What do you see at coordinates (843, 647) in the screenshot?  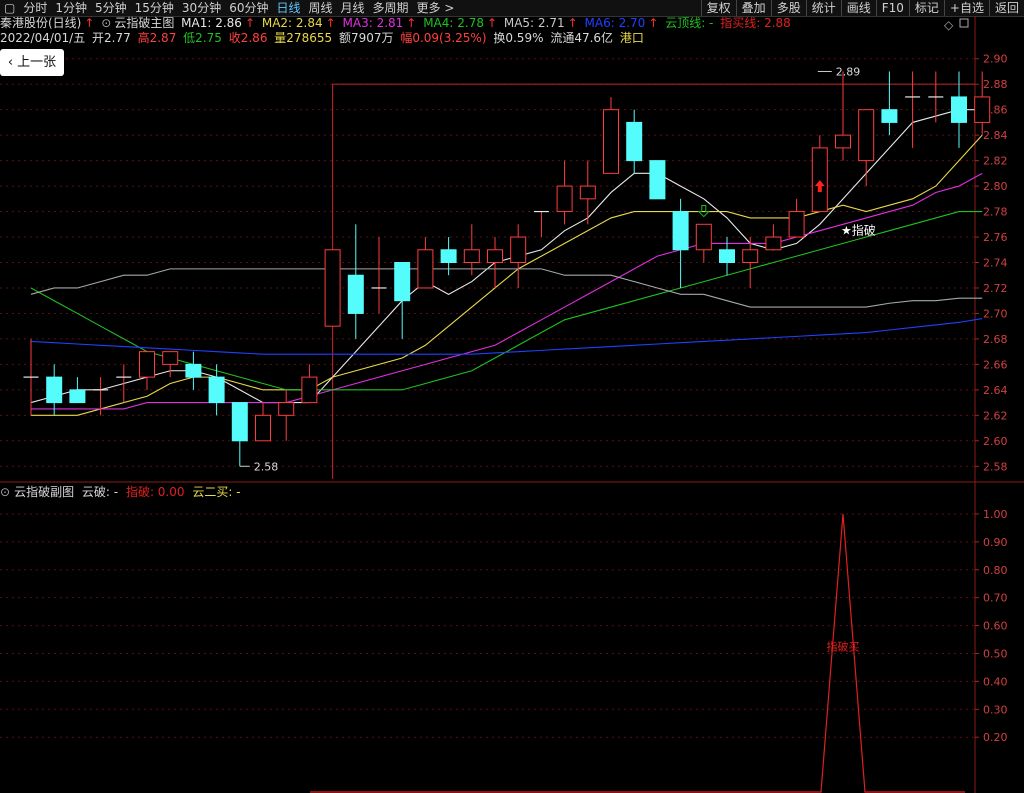 I see `zhipo-buy-label: 指破买` at bounding box center [843, 647].